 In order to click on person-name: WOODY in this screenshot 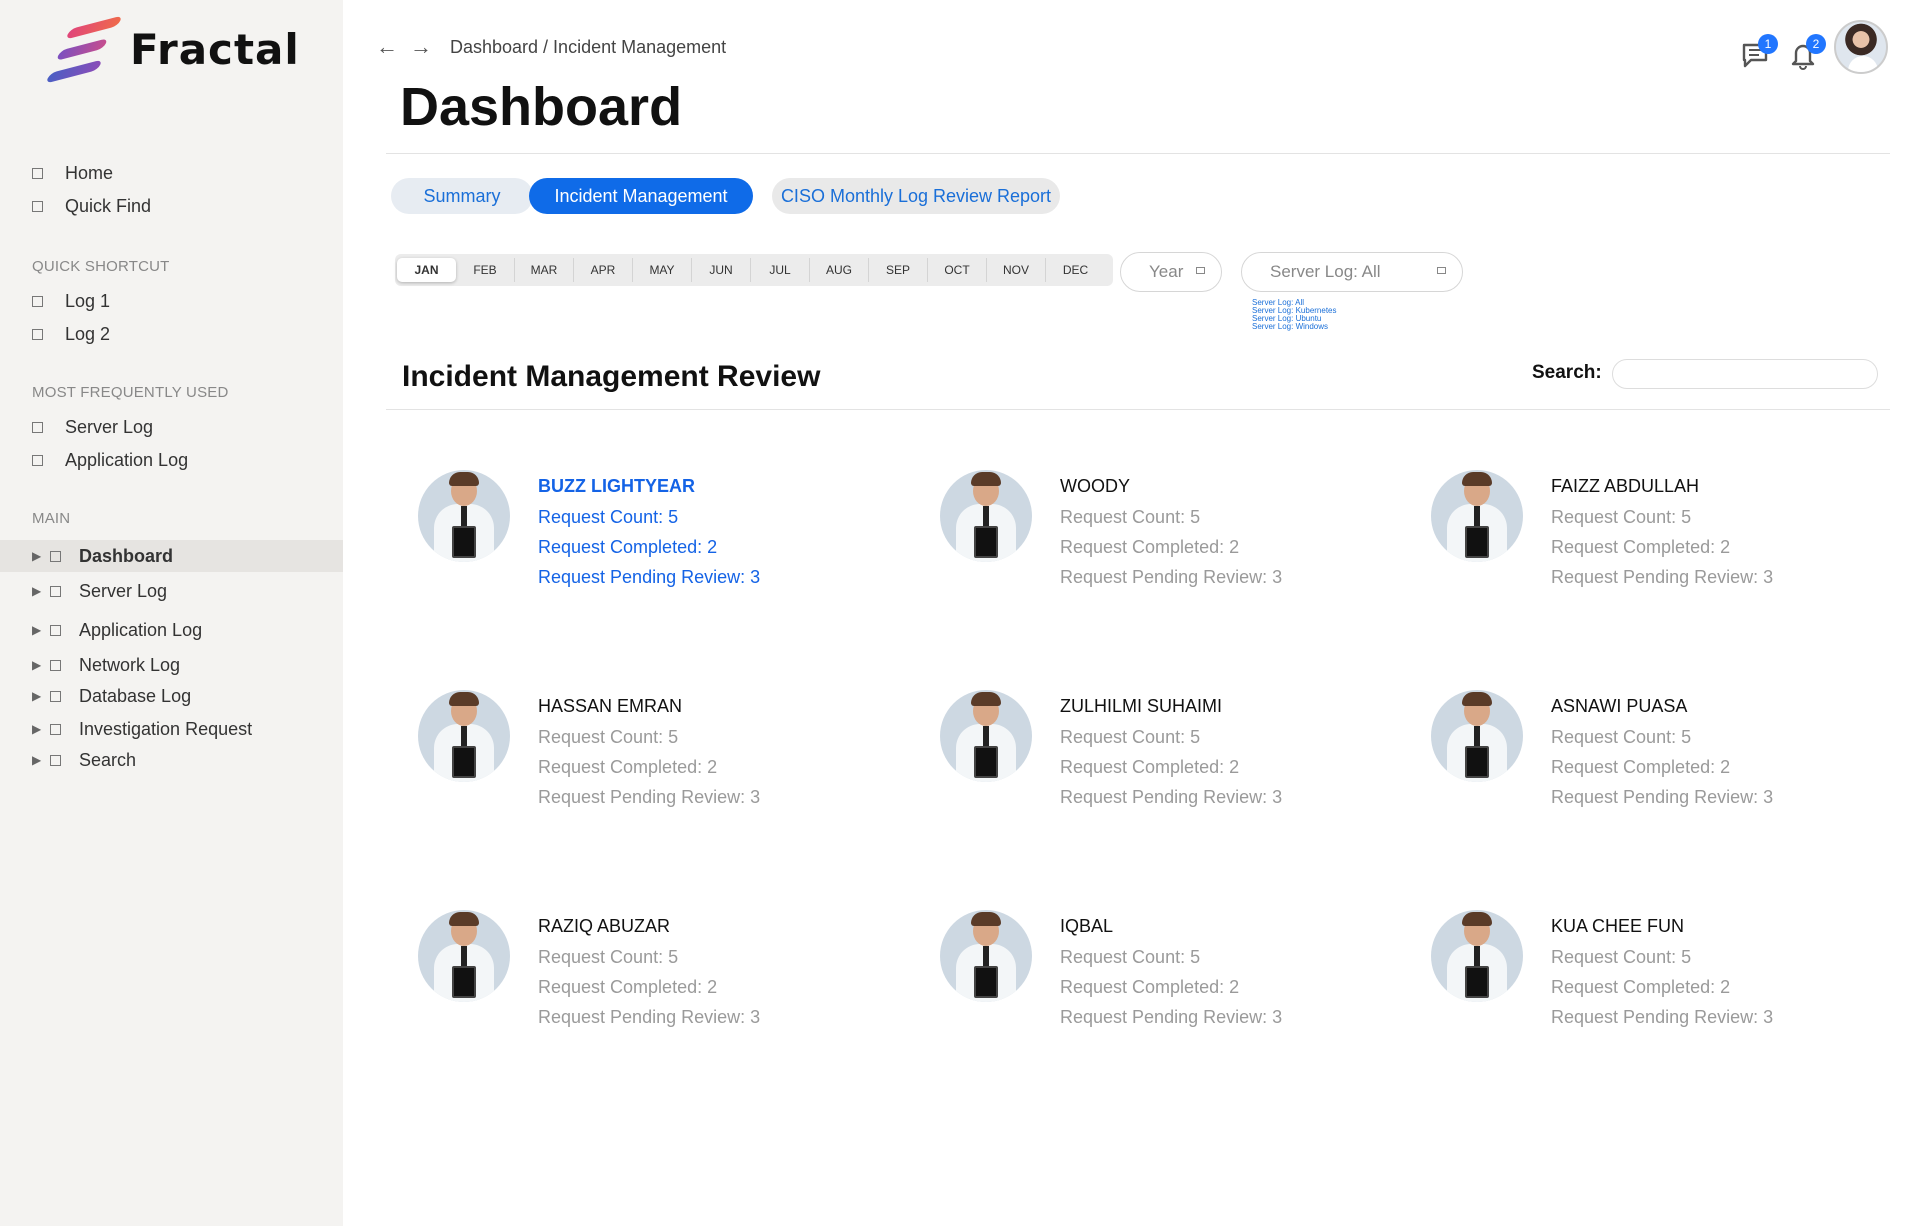, I will do `click(1095, 486)`.